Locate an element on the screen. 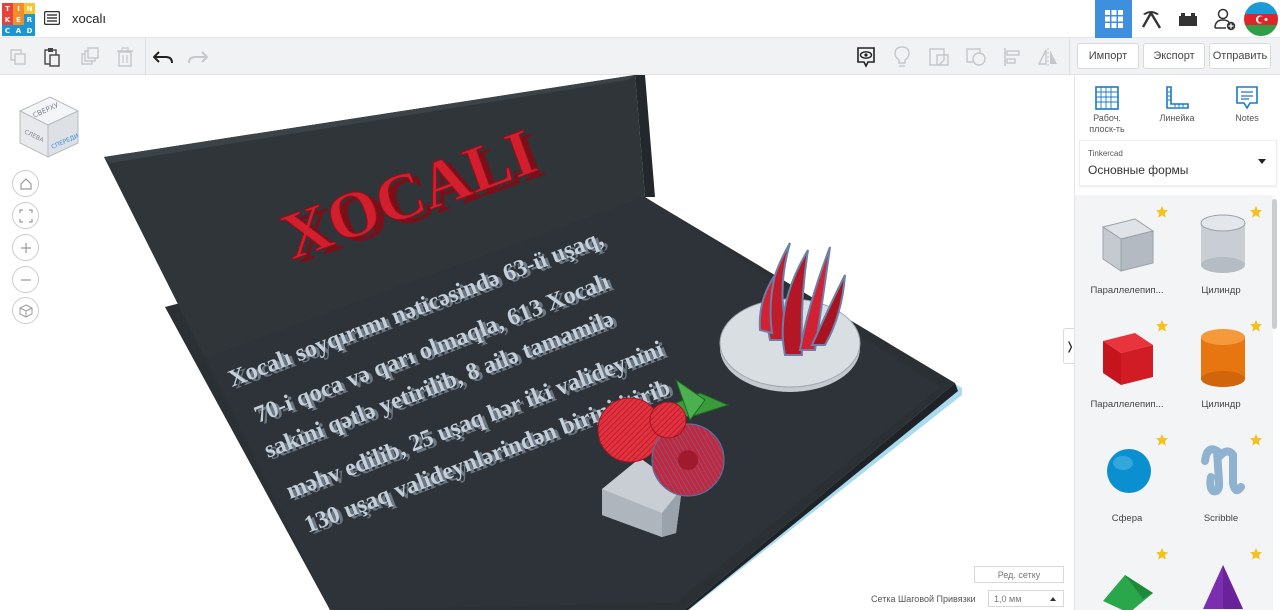  fit-view-icon is located at coordinates (25, 215).